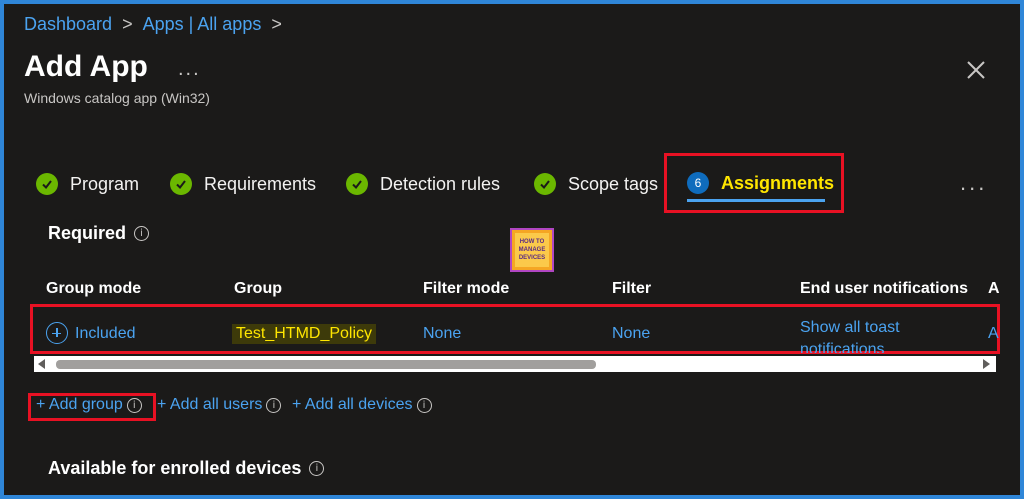  Describe the element at coordinates (631, 289) in the screenshot. I see `column-header-filter: Filter` at that location.